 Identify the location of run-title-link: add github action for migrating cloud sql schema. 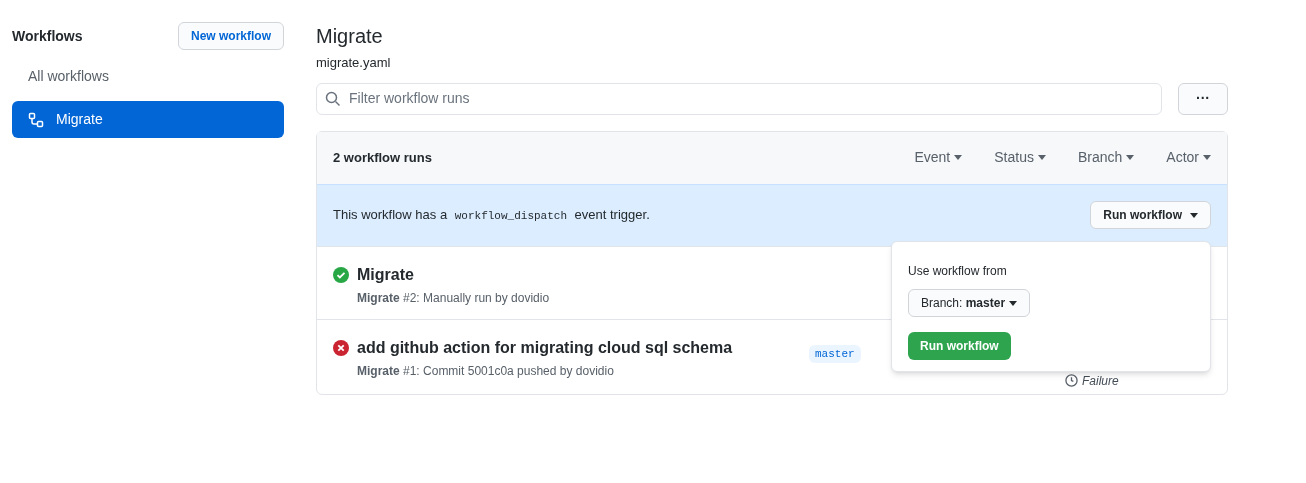
(567, 347).